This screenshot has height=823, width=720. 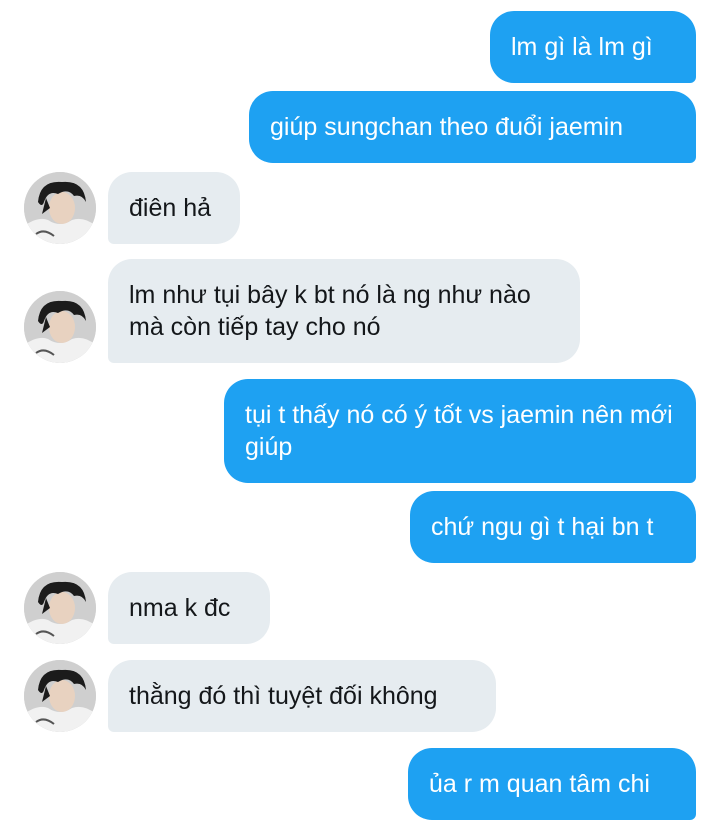 I want to click on incoming-message: thằng đó thì tuyệt đối không, so click(x=302, y=696).